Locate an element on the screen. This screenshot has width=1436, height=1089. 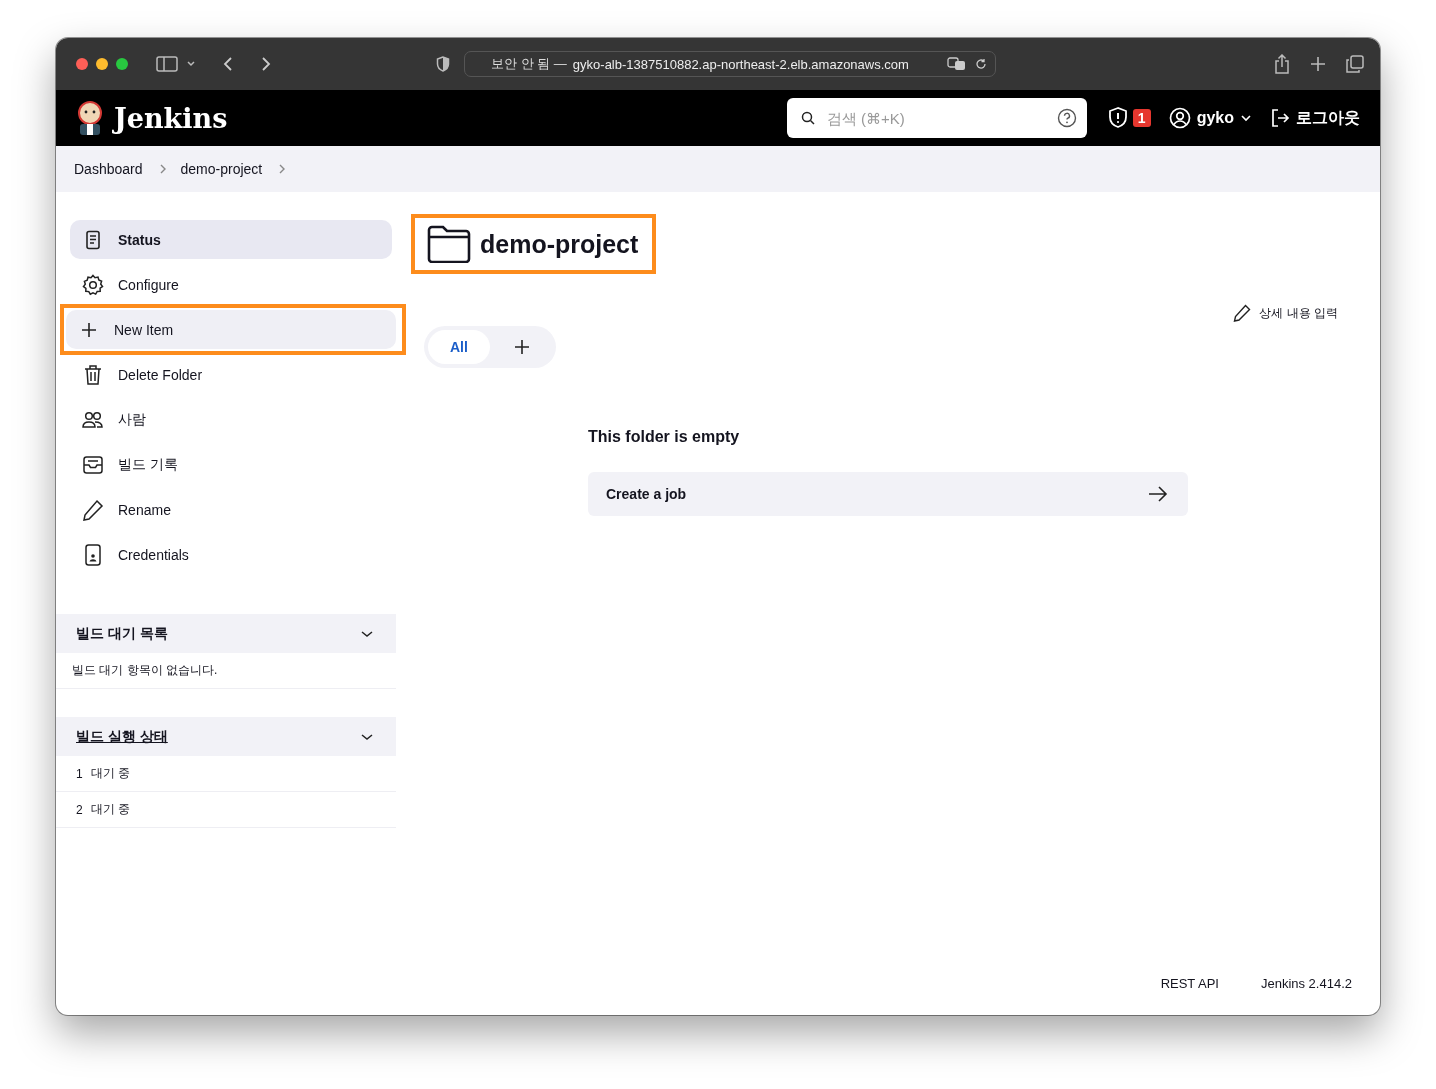
edit-description-link: 상세 내용 입력 is located at coordinates (1285, 313).